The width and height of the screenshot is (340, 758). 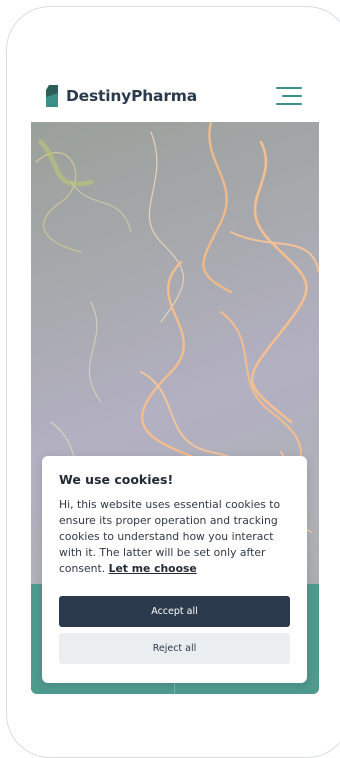 I want to click on let-me-choose-link: Let me choose, so click(x=153, y=568).